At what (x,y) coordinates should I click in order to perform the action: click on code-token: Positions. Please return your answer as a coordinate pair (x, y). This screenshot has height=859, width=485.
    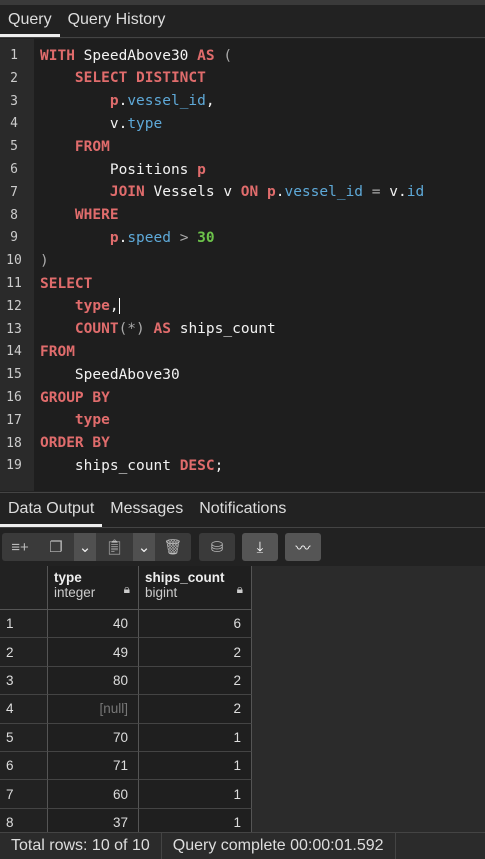
    Looking at the image, I should click on (153, 169).